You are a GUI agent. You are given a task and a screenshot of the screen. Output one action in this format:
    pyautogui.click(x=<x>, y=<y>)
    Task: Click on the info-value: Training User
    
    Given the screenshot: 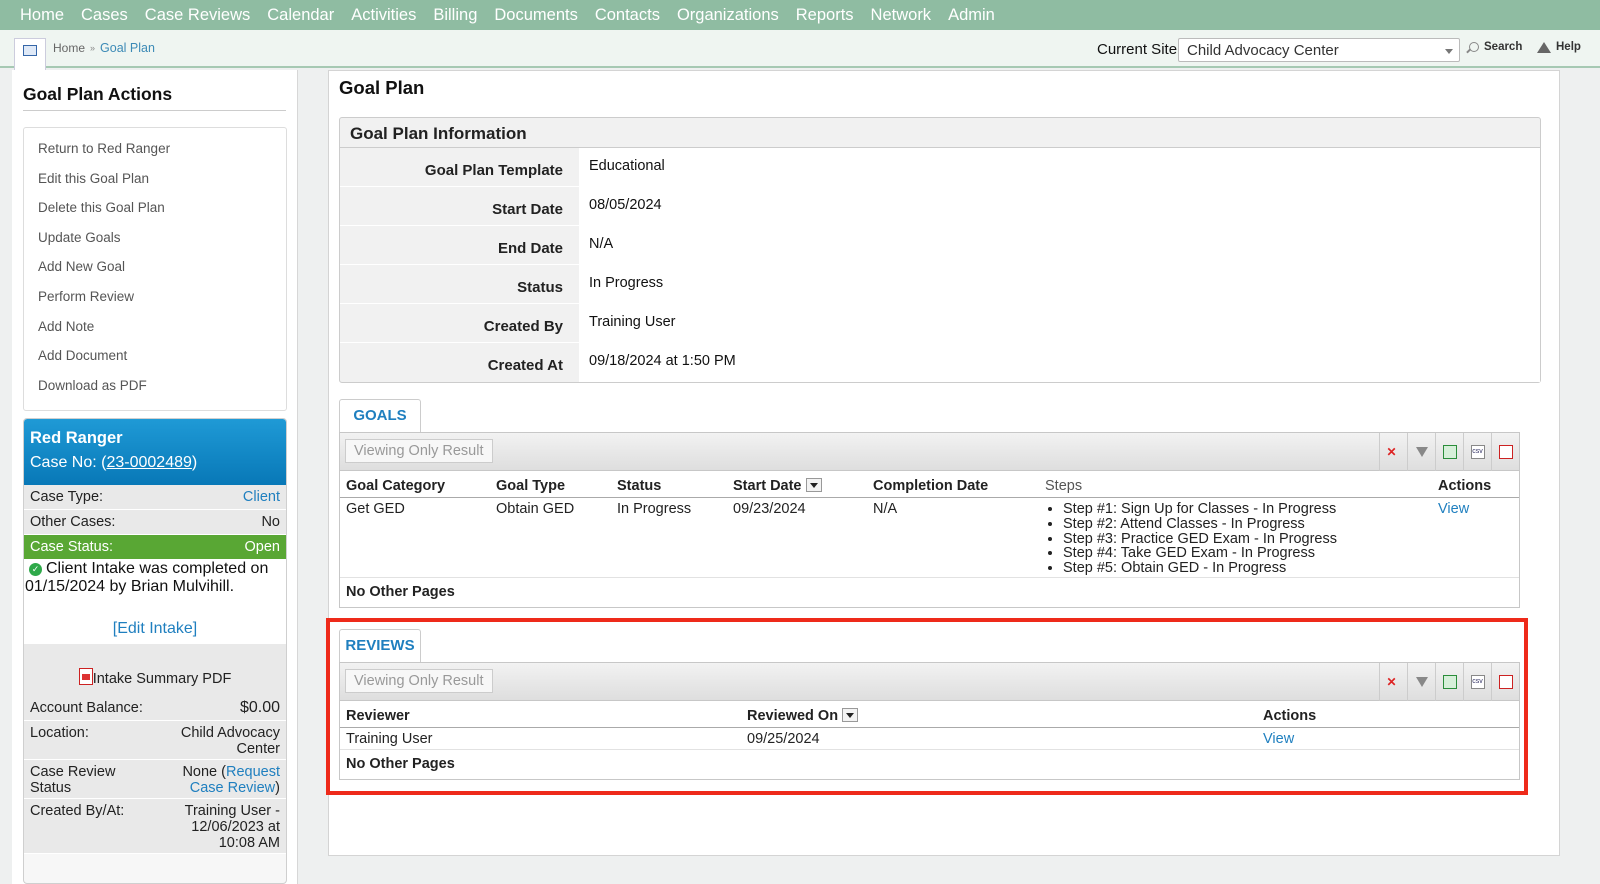 What is the action you would take?
    pyautogui.click(x=1059, y=323)
    